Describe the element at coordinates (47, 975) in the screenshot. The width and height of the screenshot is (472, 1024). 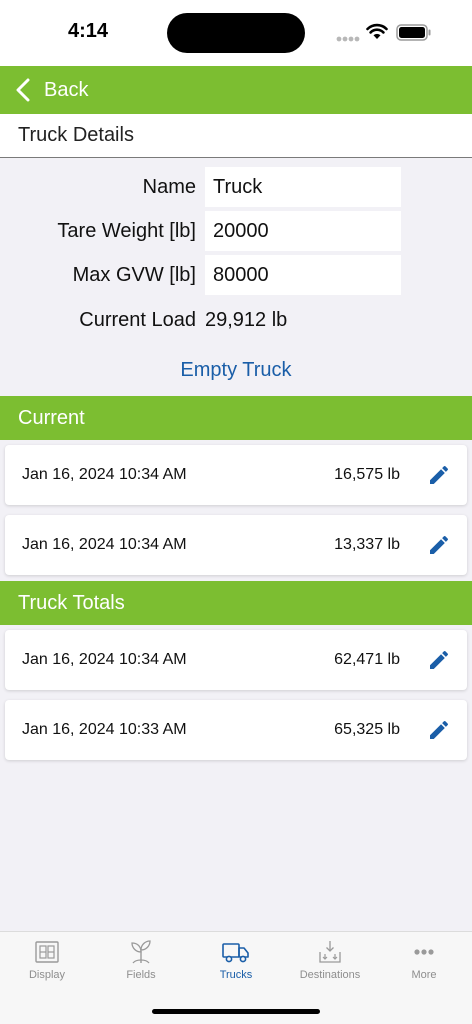
I see `tab-label: Display` at that location.